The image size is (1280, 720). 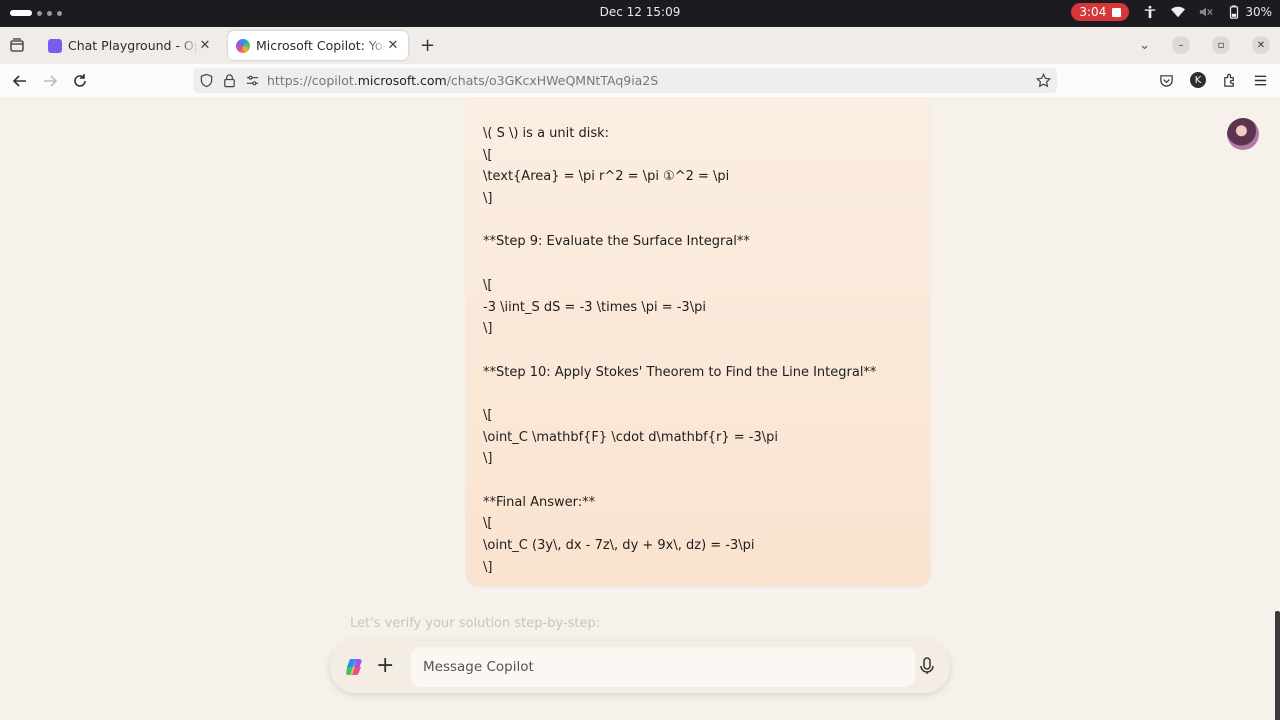 What do you see at coordinates (17, 45) in the screenshot?
I see `tab-list-icon` at bounding box center [17, 45].